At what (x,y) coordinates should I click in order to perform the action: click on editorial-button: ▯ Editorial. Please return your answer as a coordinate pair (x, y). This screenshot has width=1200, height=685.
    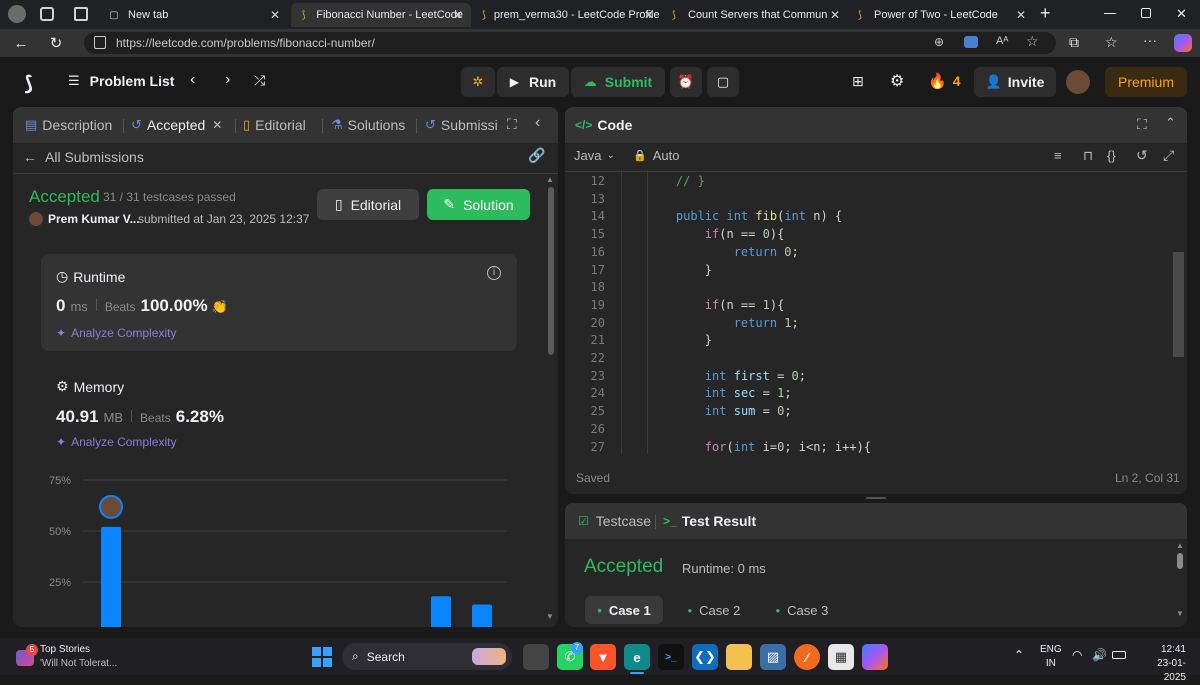
    Looking at the image, I should click on (368, 204).